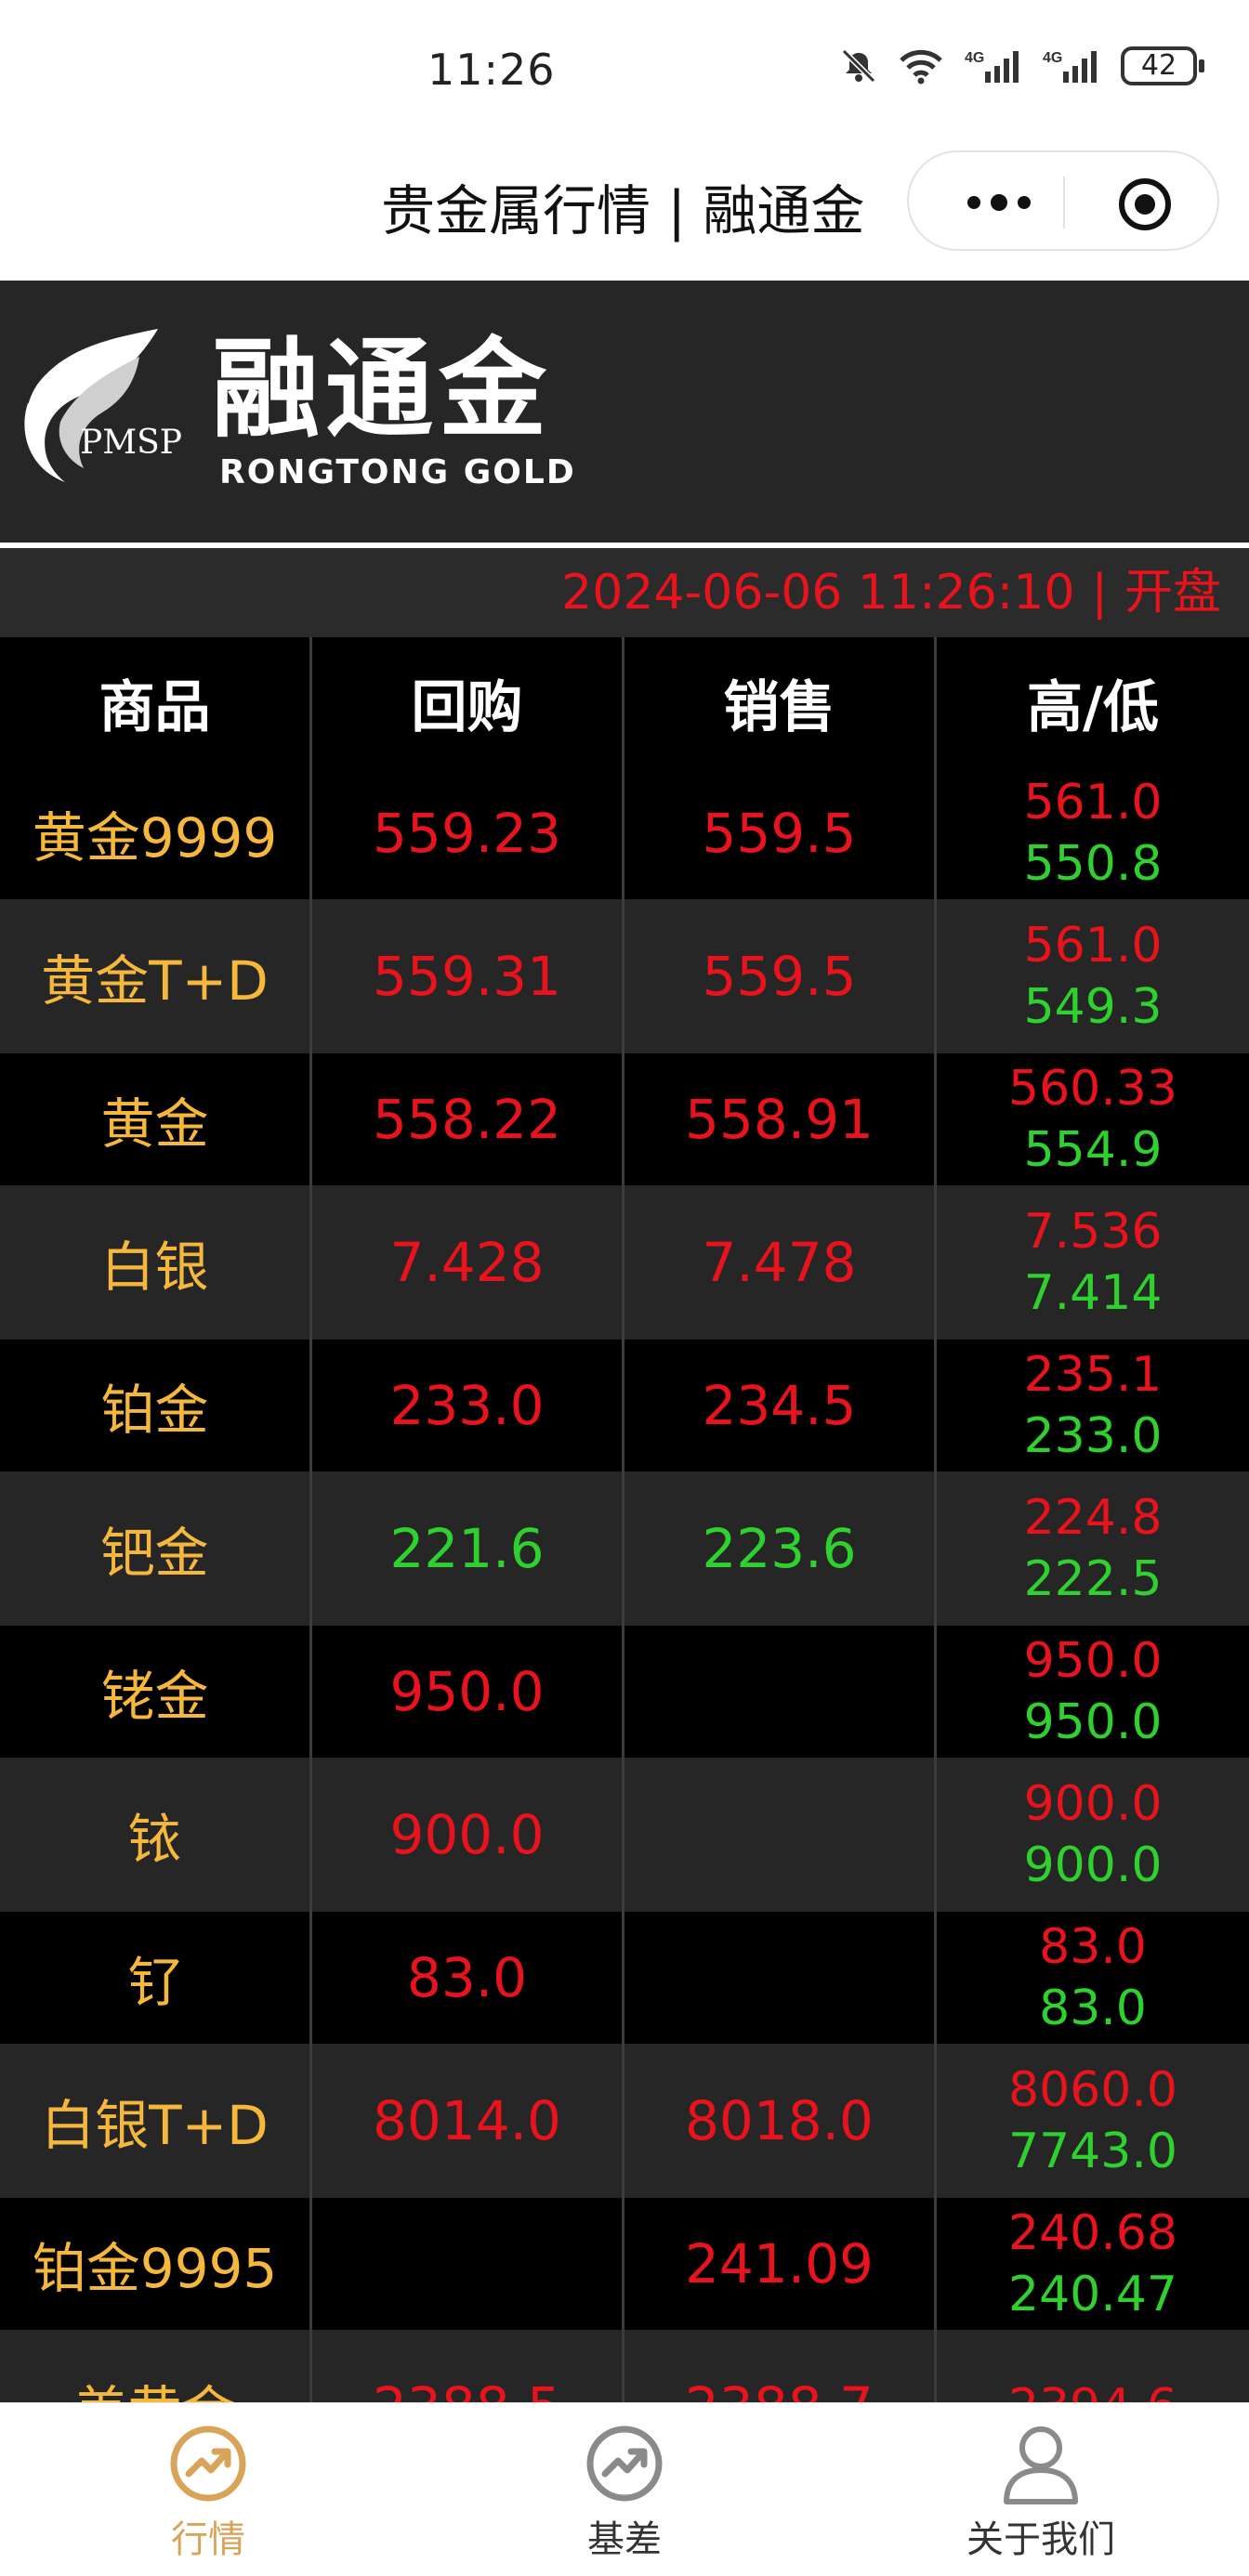 Image resolution: width=1249 pixels, height=2576 pixels. Describe the element at coordinates (156, 1548) in the screenshot. I see `product-name: 钯金` at that location.